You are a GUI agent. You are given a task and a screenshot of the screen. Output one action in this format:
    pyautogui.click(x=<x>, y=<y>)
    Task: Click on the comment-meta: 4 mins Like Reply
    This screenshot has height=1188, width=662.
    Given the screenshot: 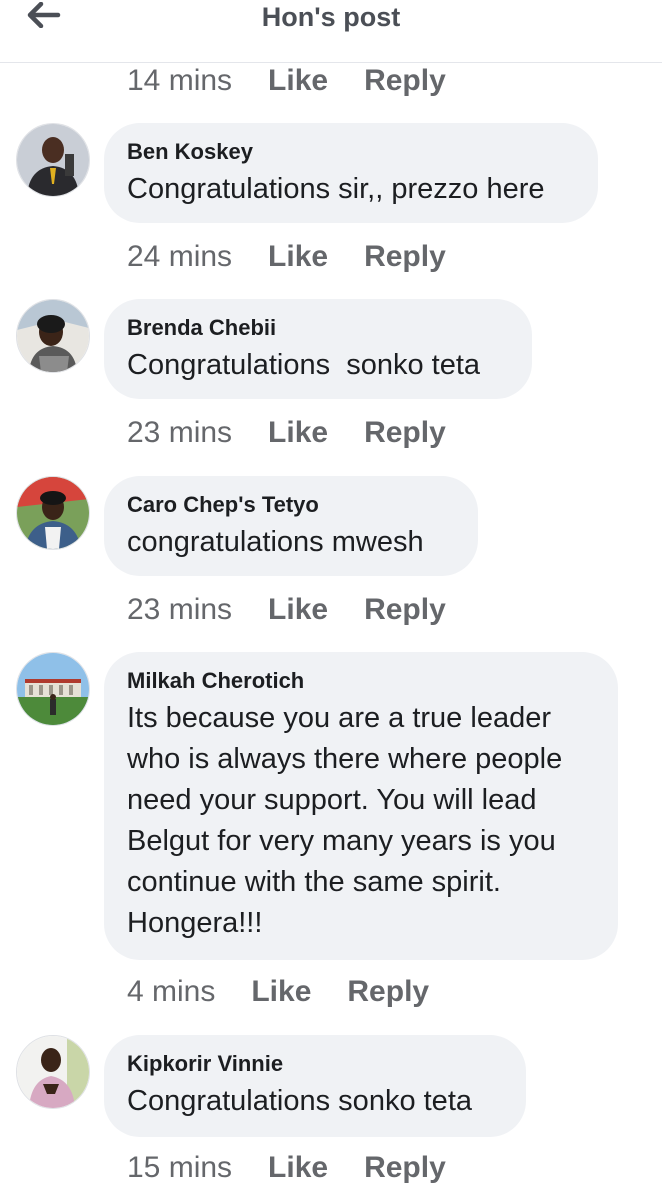 What is the action you would take?
    pyautogui.click(x=278, y=992)
    